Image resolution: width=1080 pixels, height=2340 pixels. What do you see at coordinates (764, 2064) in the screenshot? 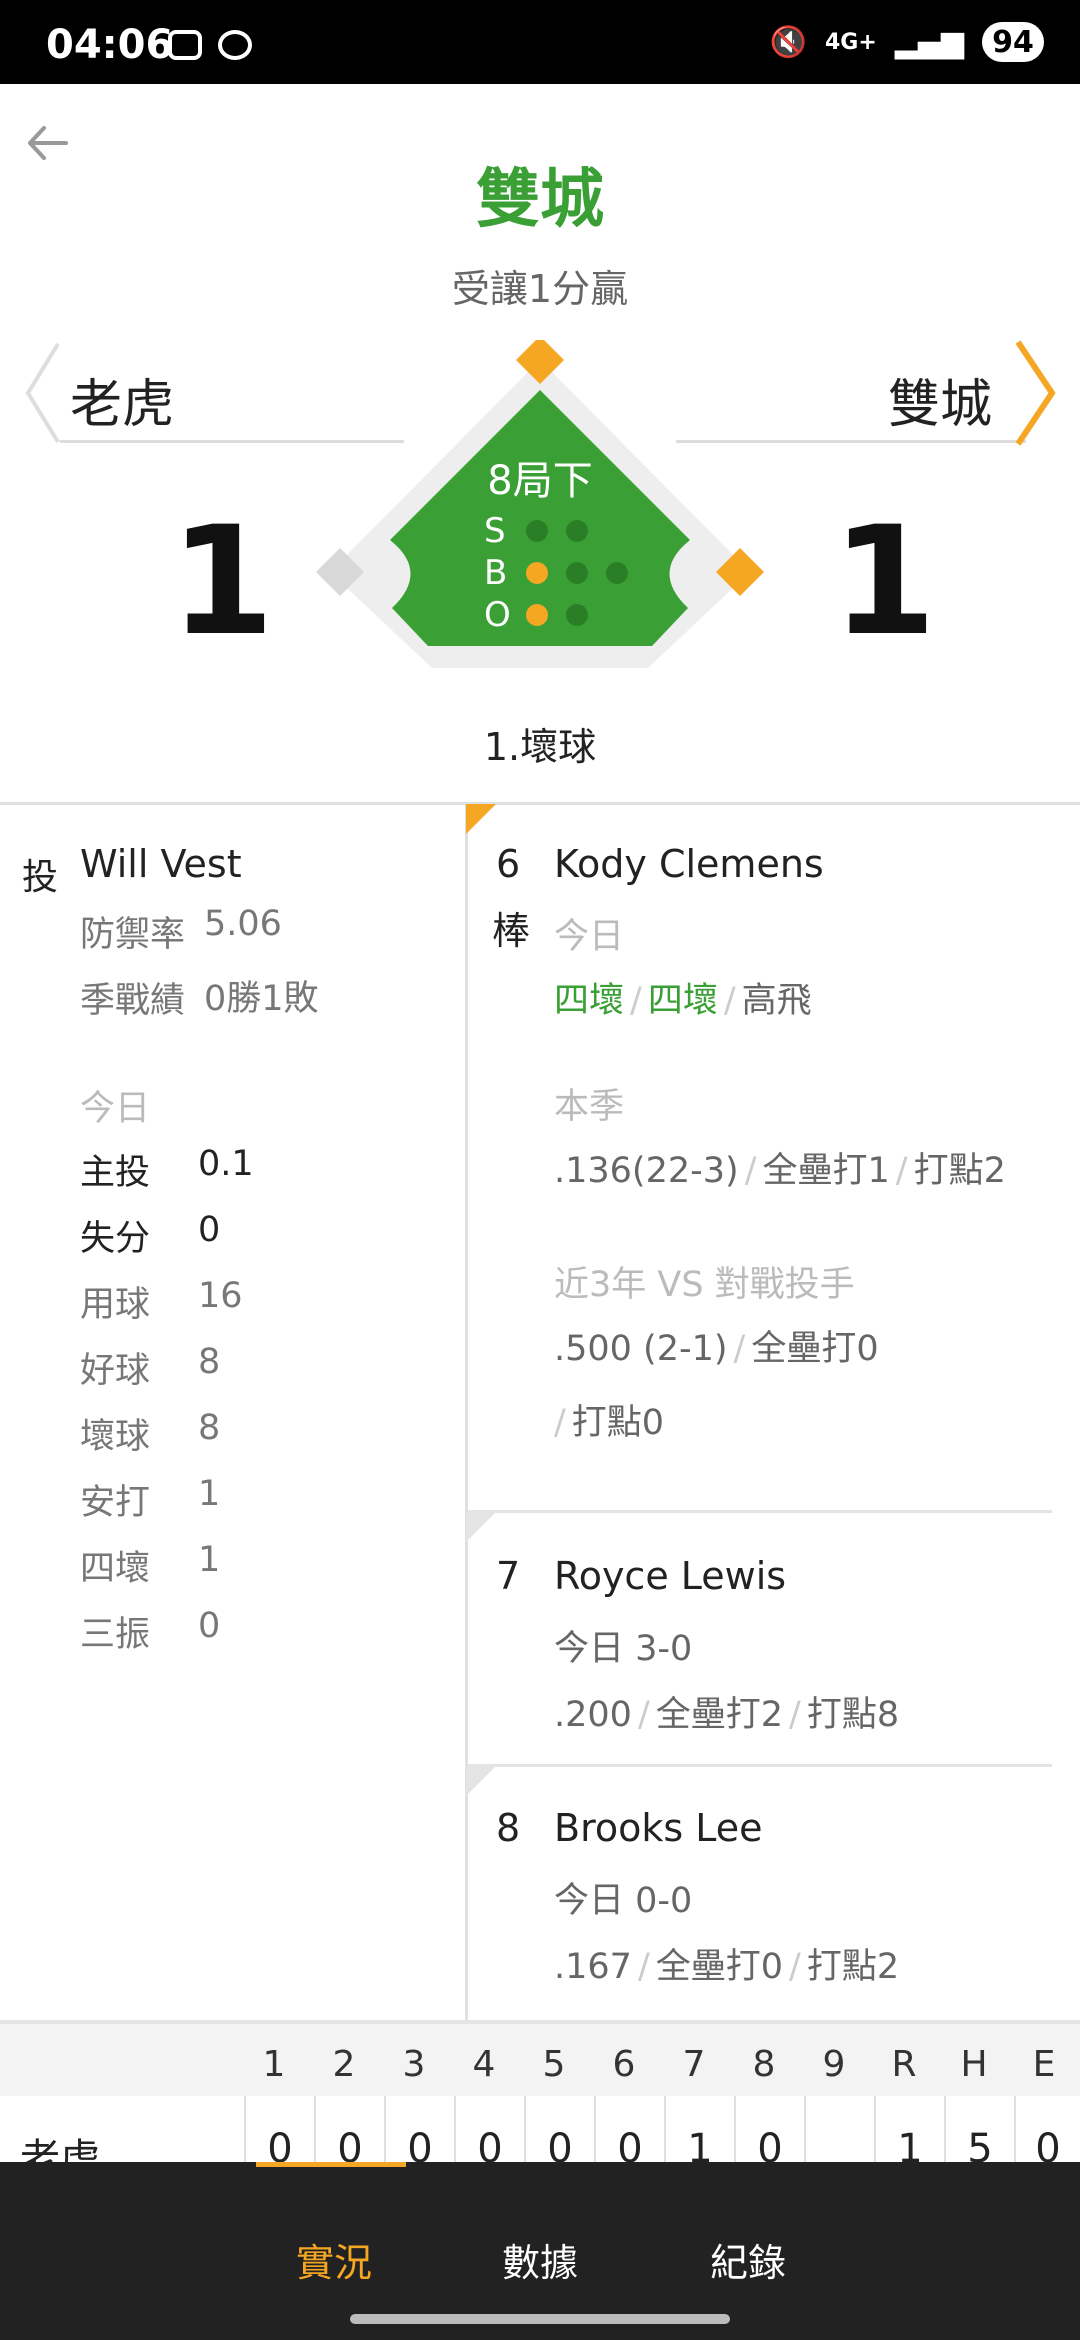
I see `inning-header: 8` at bounding box center [764, 2064].